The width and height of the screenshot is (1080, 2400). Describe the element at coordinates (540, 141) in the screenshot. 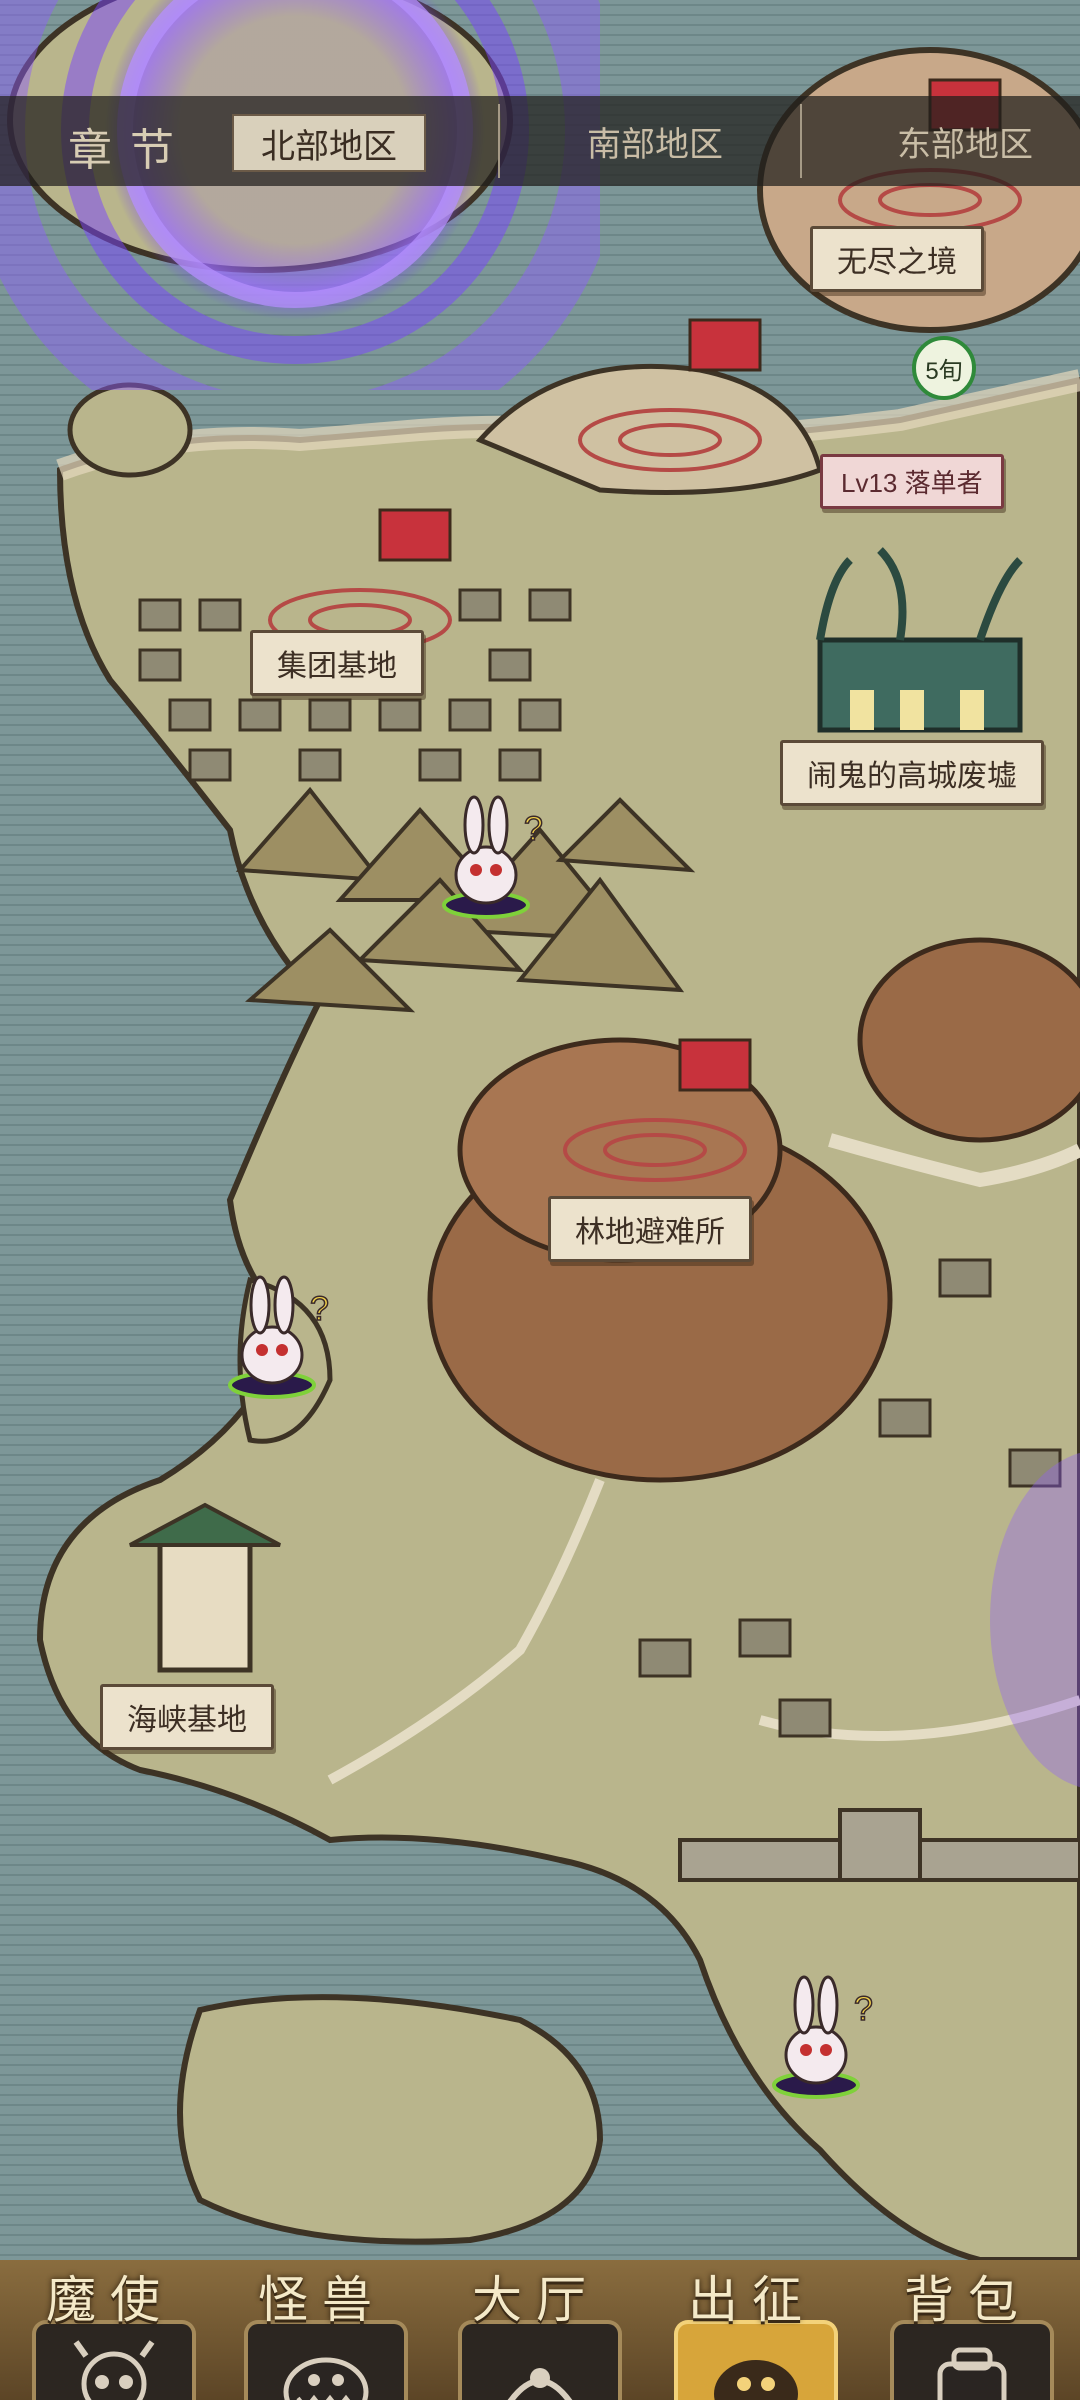

I see `chapter-bar: 章节 北部地区 南部地区 东部地区` at that location.